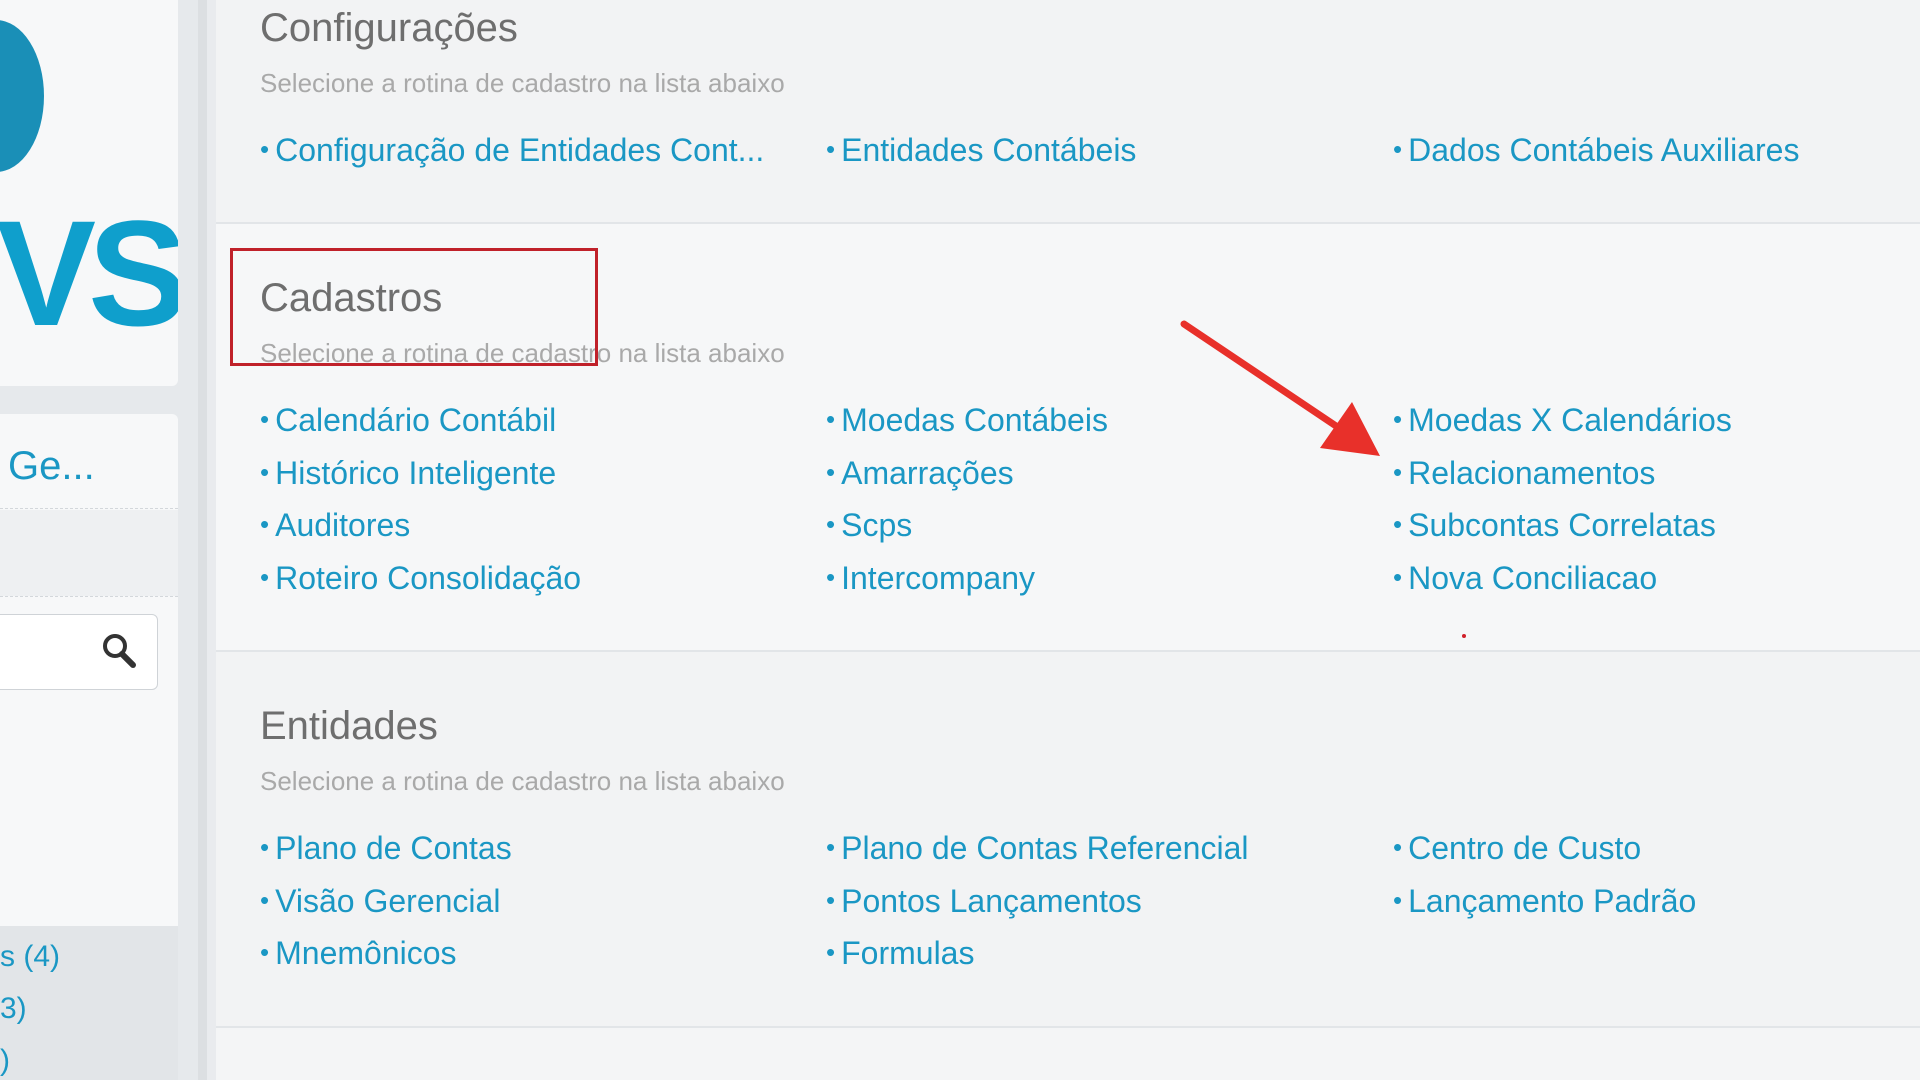 The height and width of the screenshot is (1080, 1920). Describe the element at coordinates (1464, 636) in the screenshot. I see `annotation-dot` at that location.